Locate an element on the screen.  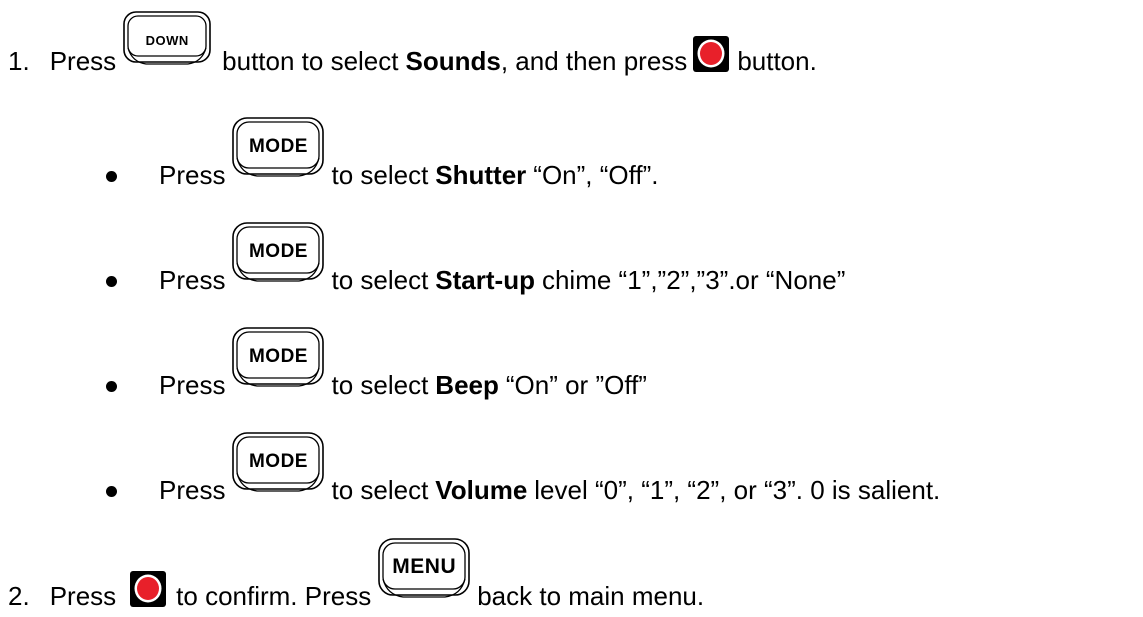
bullet-setting: Beep is located at coordinates (467, 385).